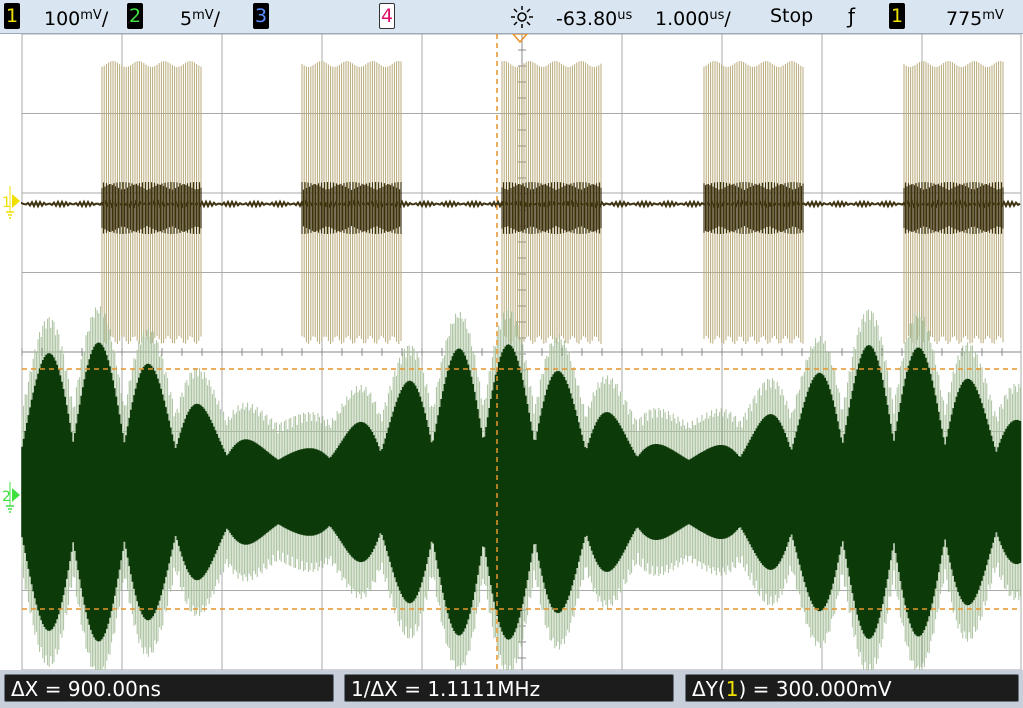 The image size is (1023, 708). Describe the element at coordinates (993, 15) in the screenshot. I see `unit-mv: mV` at that location.